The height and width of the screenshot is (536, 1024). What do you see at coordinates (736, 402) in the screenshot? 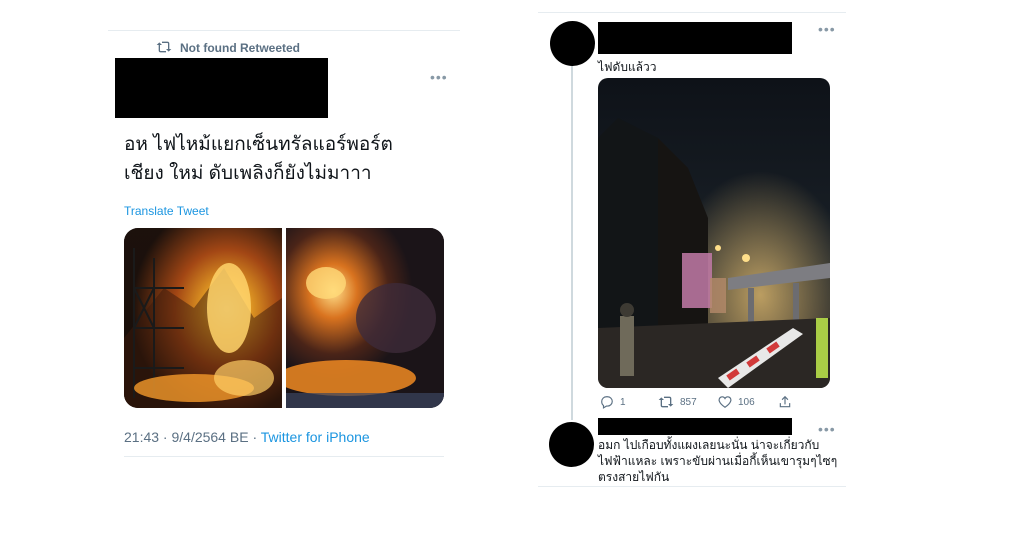
I see `like-action: 106` at bounding box center [736, 402].